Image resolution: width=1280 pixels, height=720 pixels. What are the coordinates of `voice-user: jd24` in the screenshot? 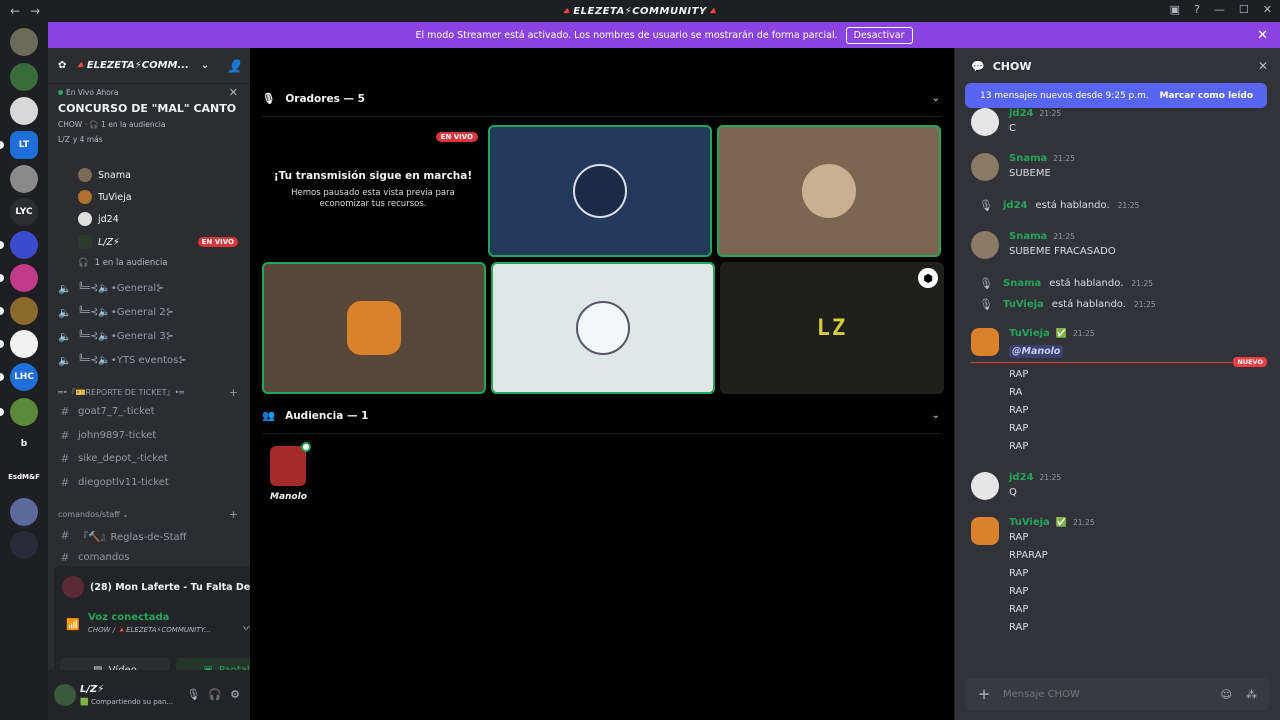 It's located at (98, 219).